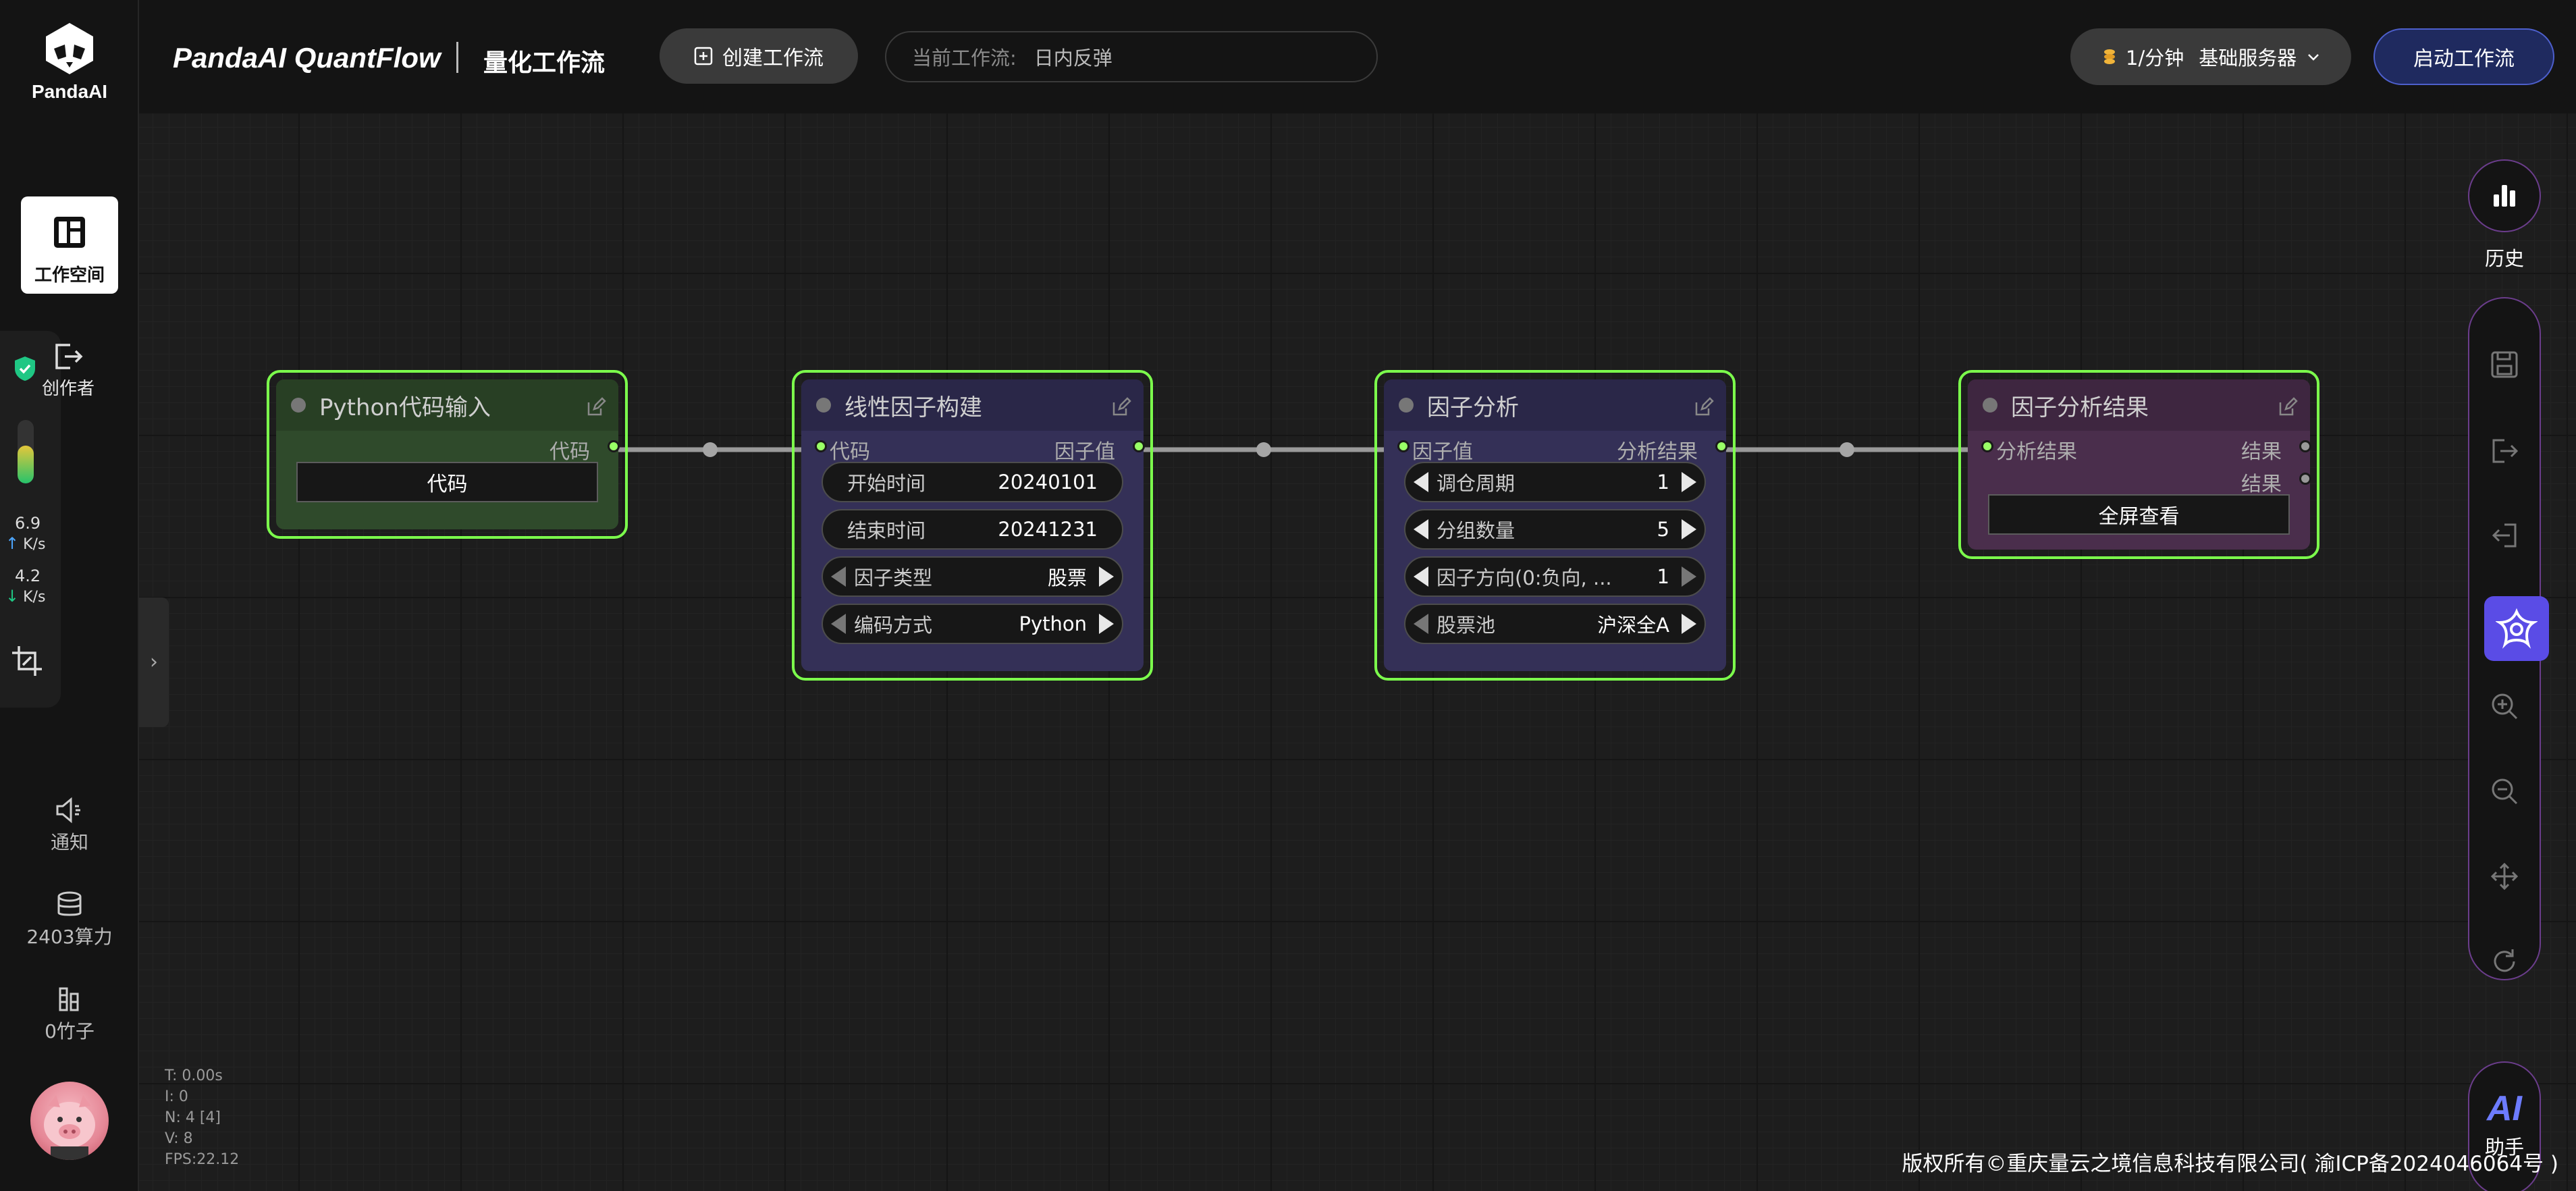 The width and height of the screenshot is (2576, 1191). Describe the element at coordinates (2504, 961) in the screenshot. I see `refresh-icon` at that location.